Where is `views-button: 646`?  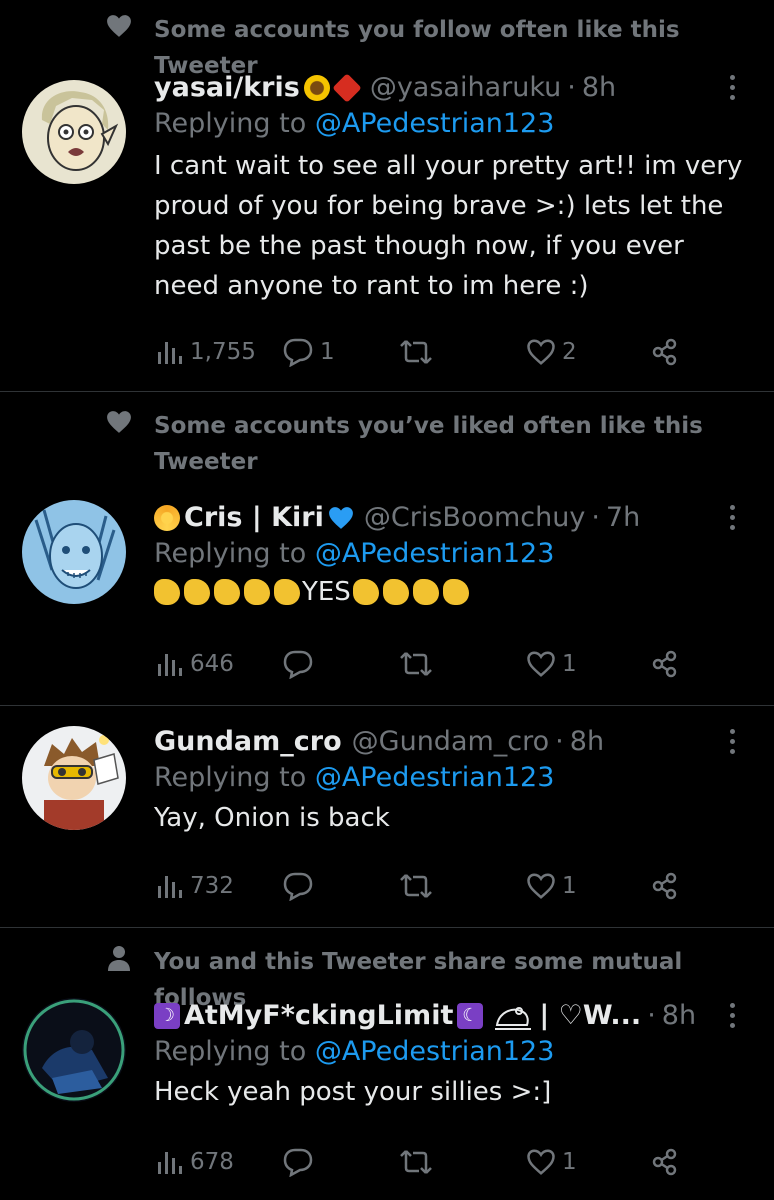
views-button: 646 is located at coordinates (194, 664).